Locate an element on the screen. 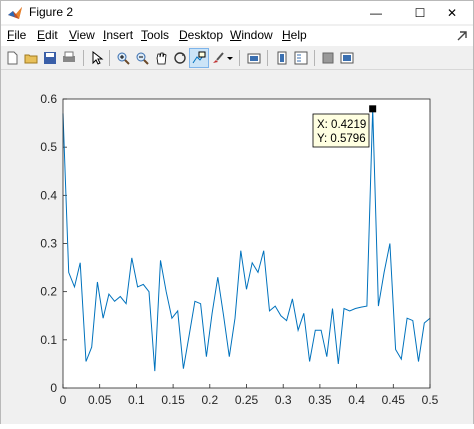 The height and width of the screenshot is (429, 474). y-tick-label: 0.3 is located at coordinates (48, 244).